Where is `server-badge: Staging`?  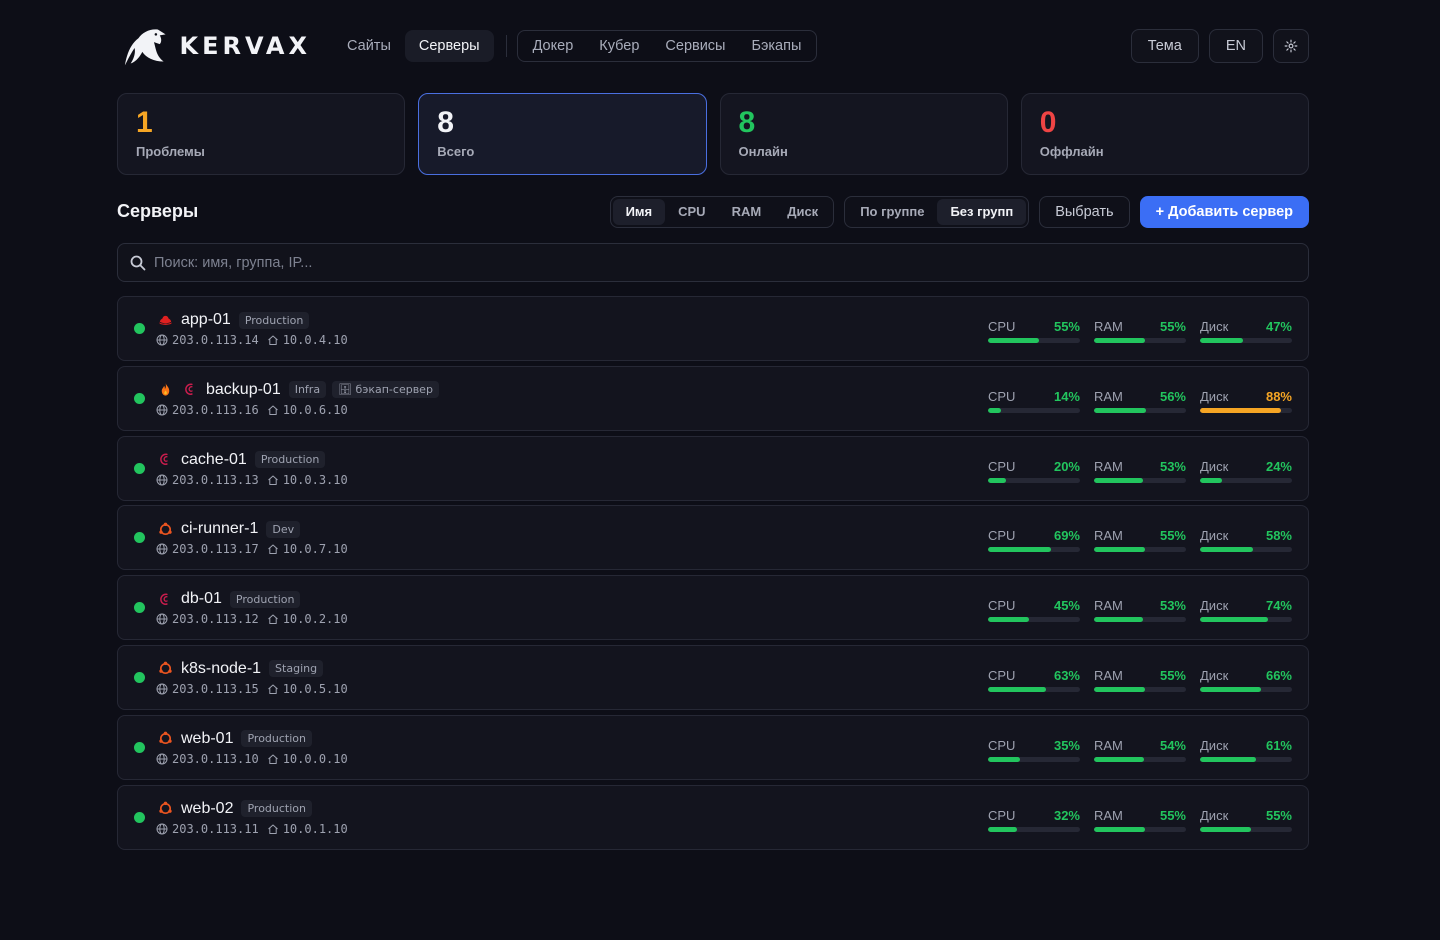
server-badge: Staging is located at coordinates (296, 669).